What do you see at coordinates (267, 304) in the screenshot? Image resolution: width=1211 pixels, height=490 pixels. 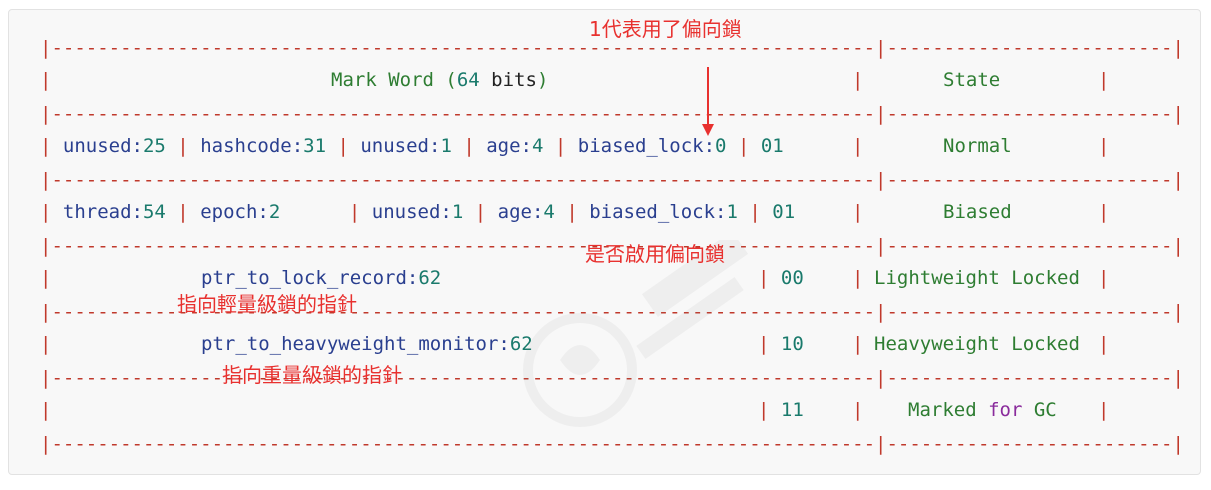 I see `annotation-ptr-lightweight: 指向輕量級鎖的指針` at bounding box center [267, 304].